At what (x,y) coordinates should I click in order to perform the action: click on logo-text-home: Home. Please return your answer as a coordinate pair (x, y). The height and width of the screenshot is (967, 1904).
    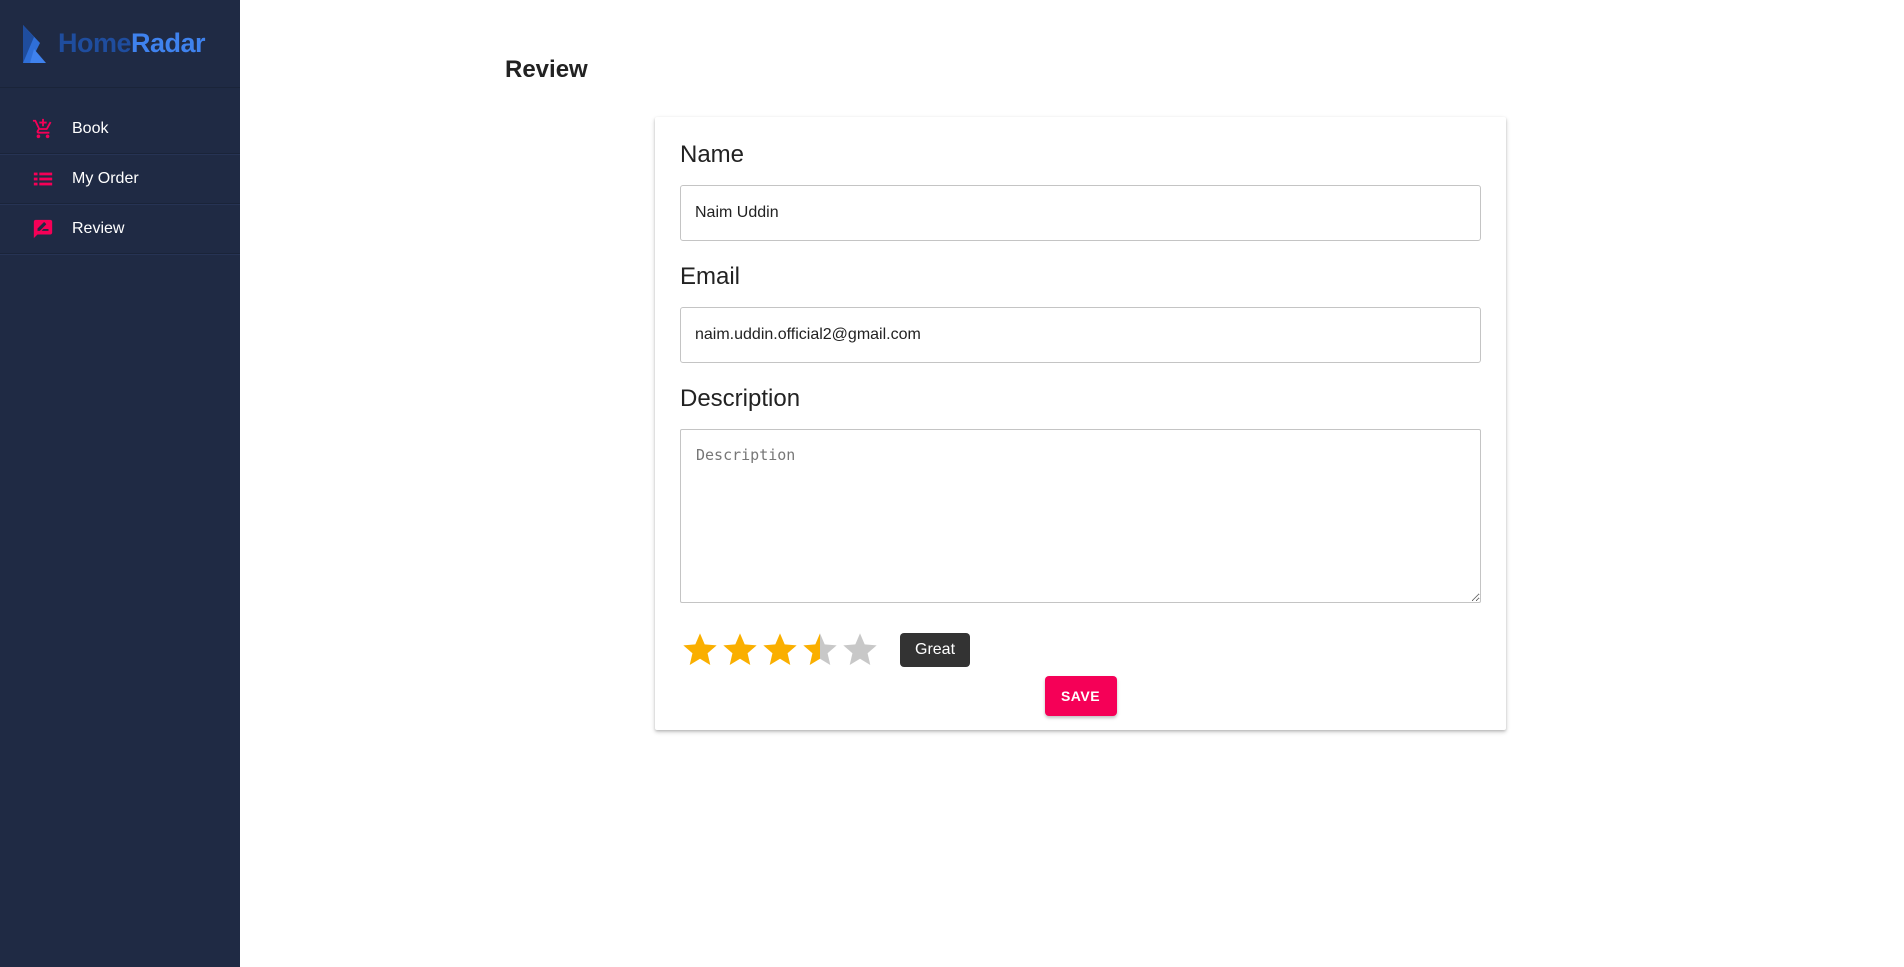
    Looking at the image, I should click on (95, 43).